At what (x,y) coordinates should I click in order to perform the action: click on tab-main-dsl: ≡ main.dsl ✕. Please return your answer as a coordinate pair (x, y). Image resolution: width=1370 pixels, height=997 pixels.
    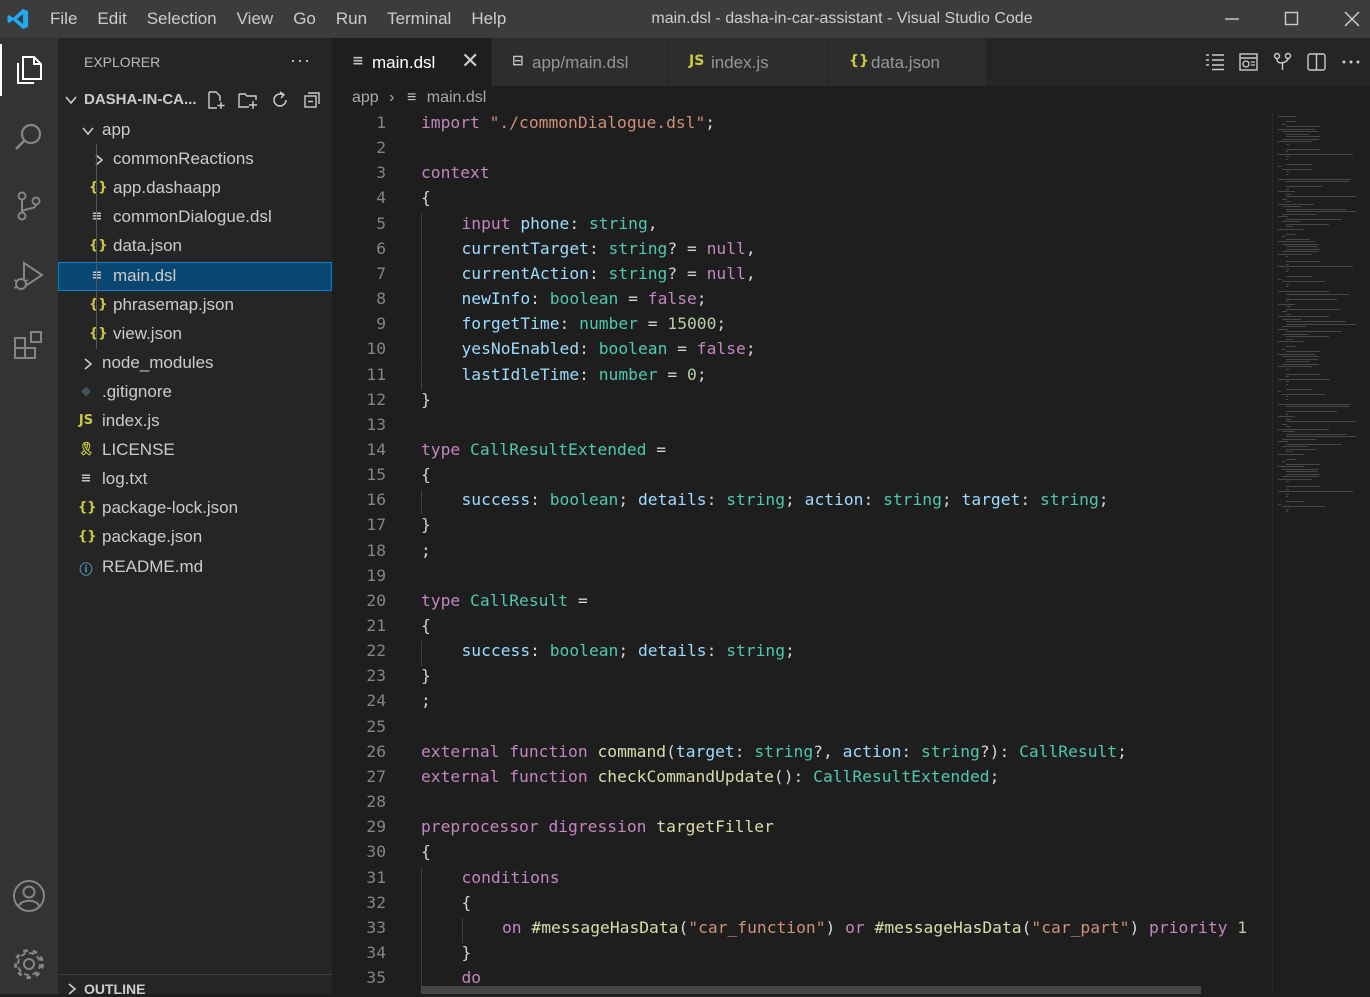
    Looking at the image, I should click on (412, 62).